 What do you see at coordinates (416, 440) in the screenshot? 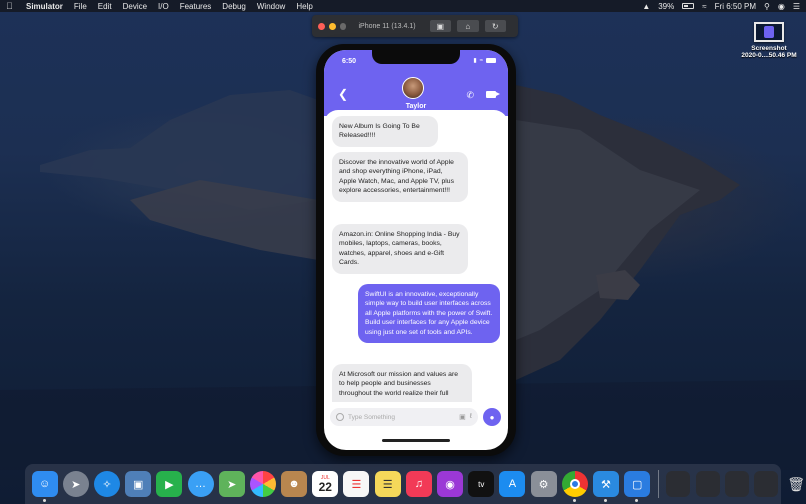
I see `home-indicator` at bounding box center [416, 440].